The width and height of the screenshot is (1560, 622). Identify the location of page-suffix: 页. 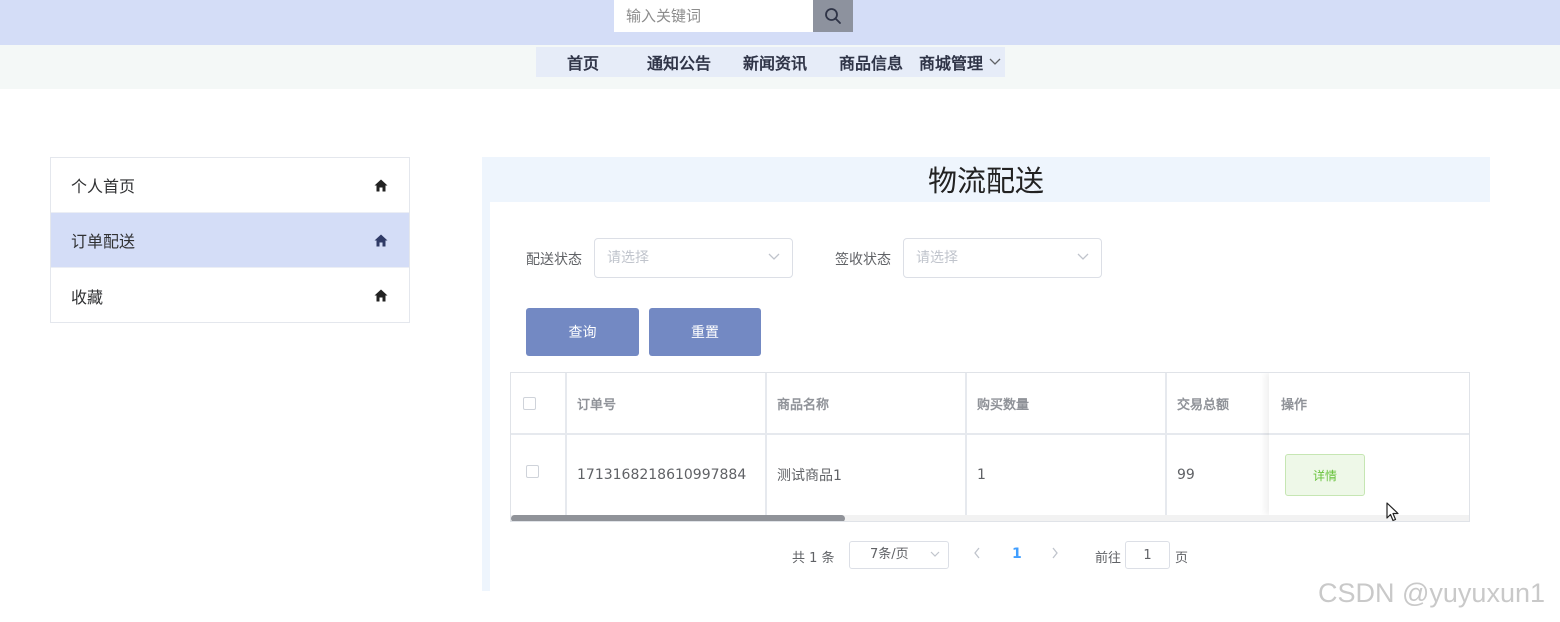
(1182, 558).